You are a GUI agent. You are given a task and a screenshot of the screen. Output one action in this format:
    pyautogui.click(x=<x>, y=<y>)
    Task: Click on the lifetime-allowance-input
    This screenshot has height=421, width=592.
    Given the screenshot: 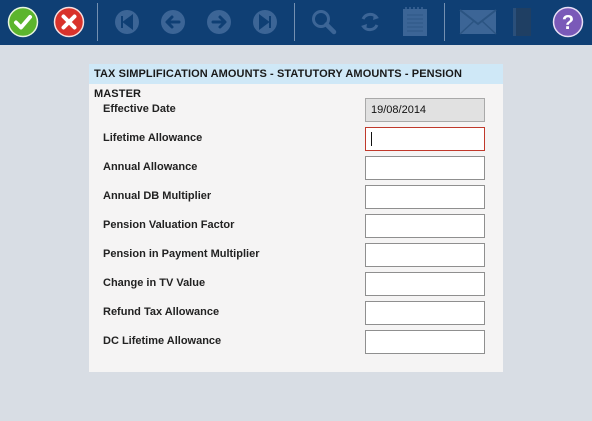 What is the action you would take?
    pyautogui.click(x=425, y=139)
    